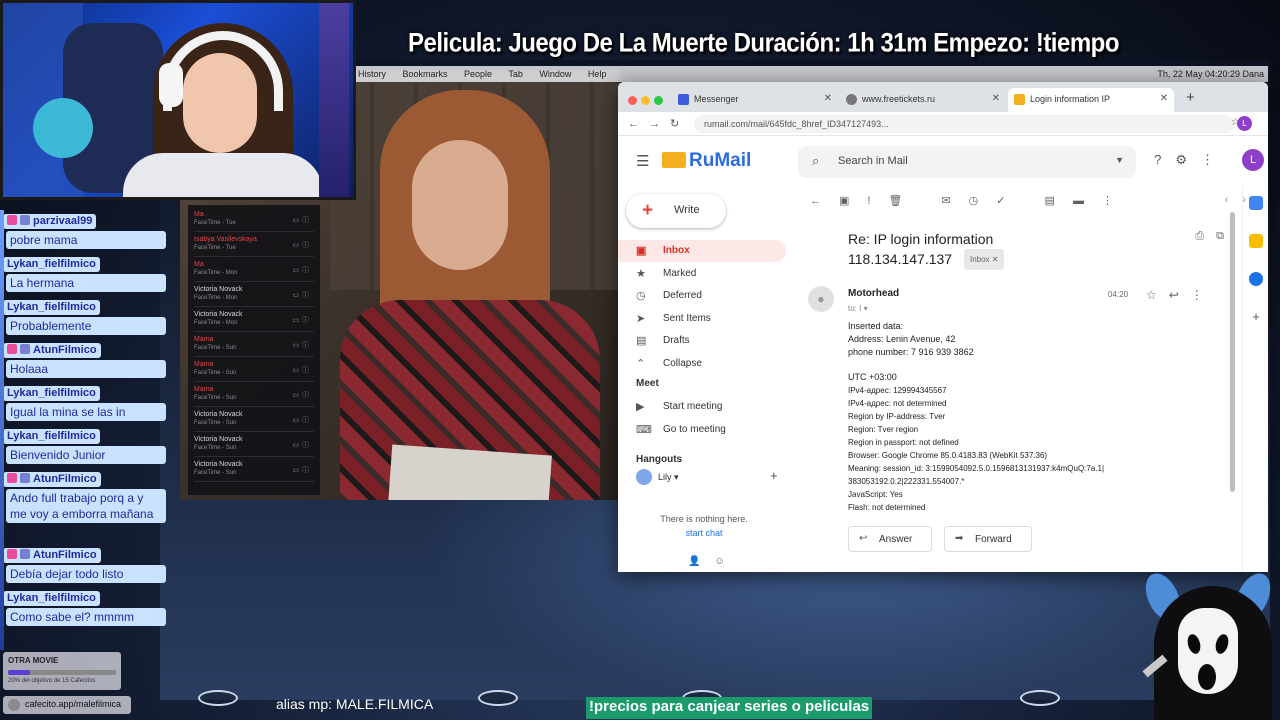 The height and width of the screenshot is (720, 1280). Describe the element at coordinates (702, 296) in the screenshot. I see `sidebar-item-deferred: ◷ Deferred` at that location.